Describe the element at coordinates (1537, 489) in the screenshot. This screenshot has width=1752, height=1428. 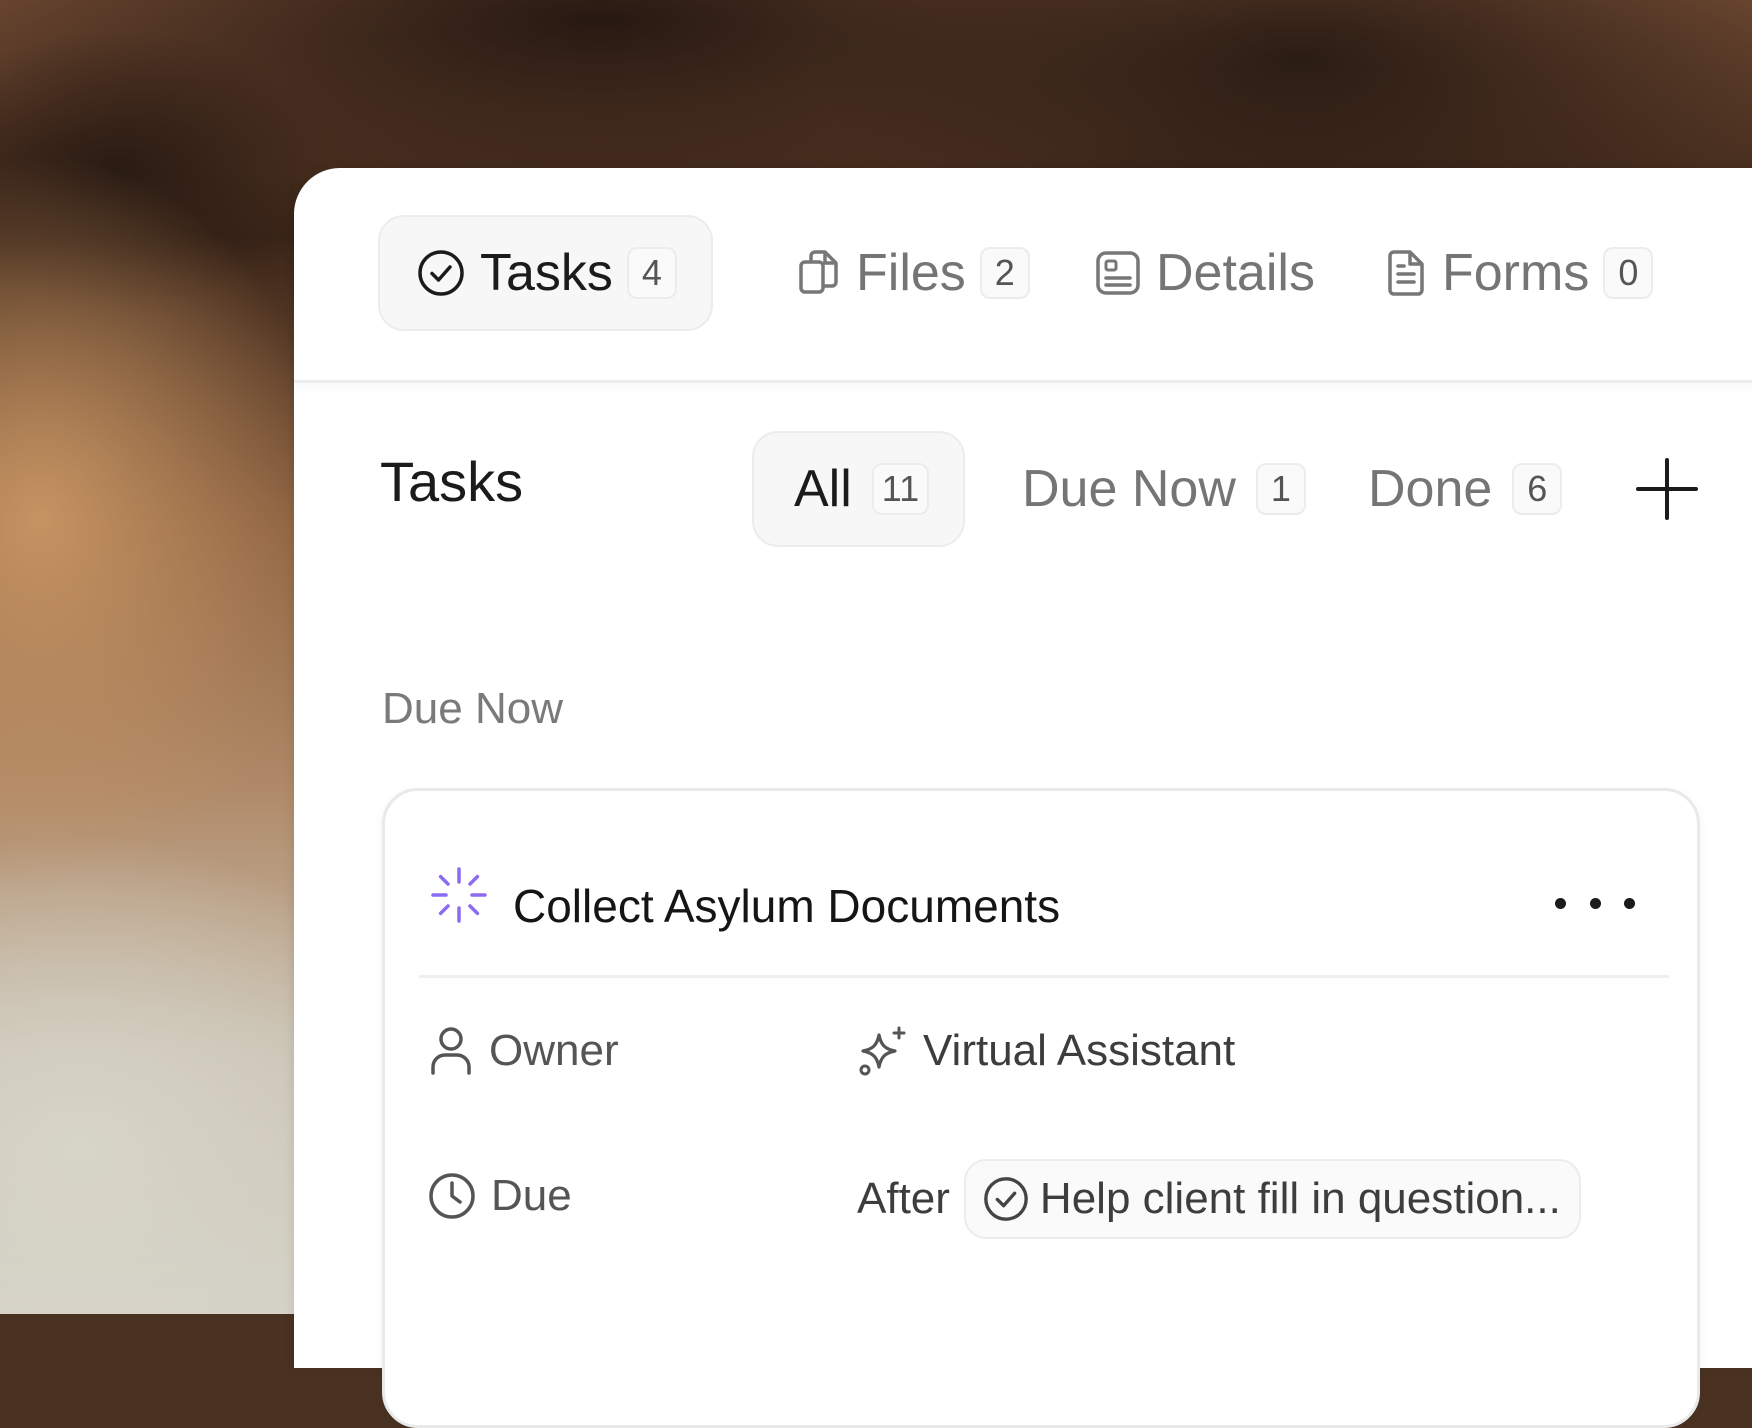
I see `filter-done-count: 6` at that location.